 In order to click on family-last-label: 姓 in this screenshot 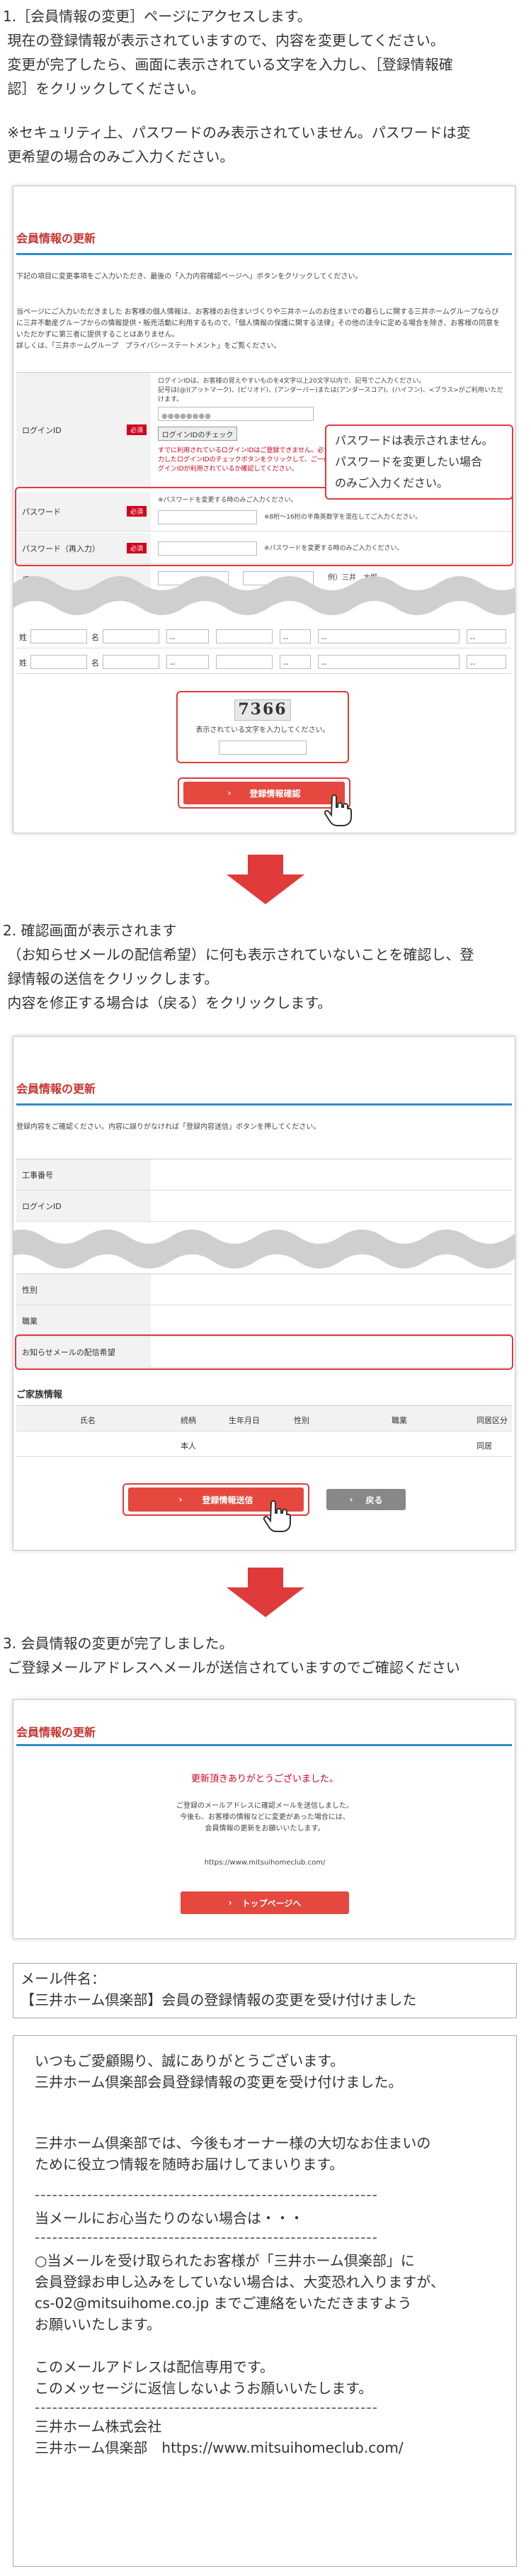, I will do `click(23, 637)`.